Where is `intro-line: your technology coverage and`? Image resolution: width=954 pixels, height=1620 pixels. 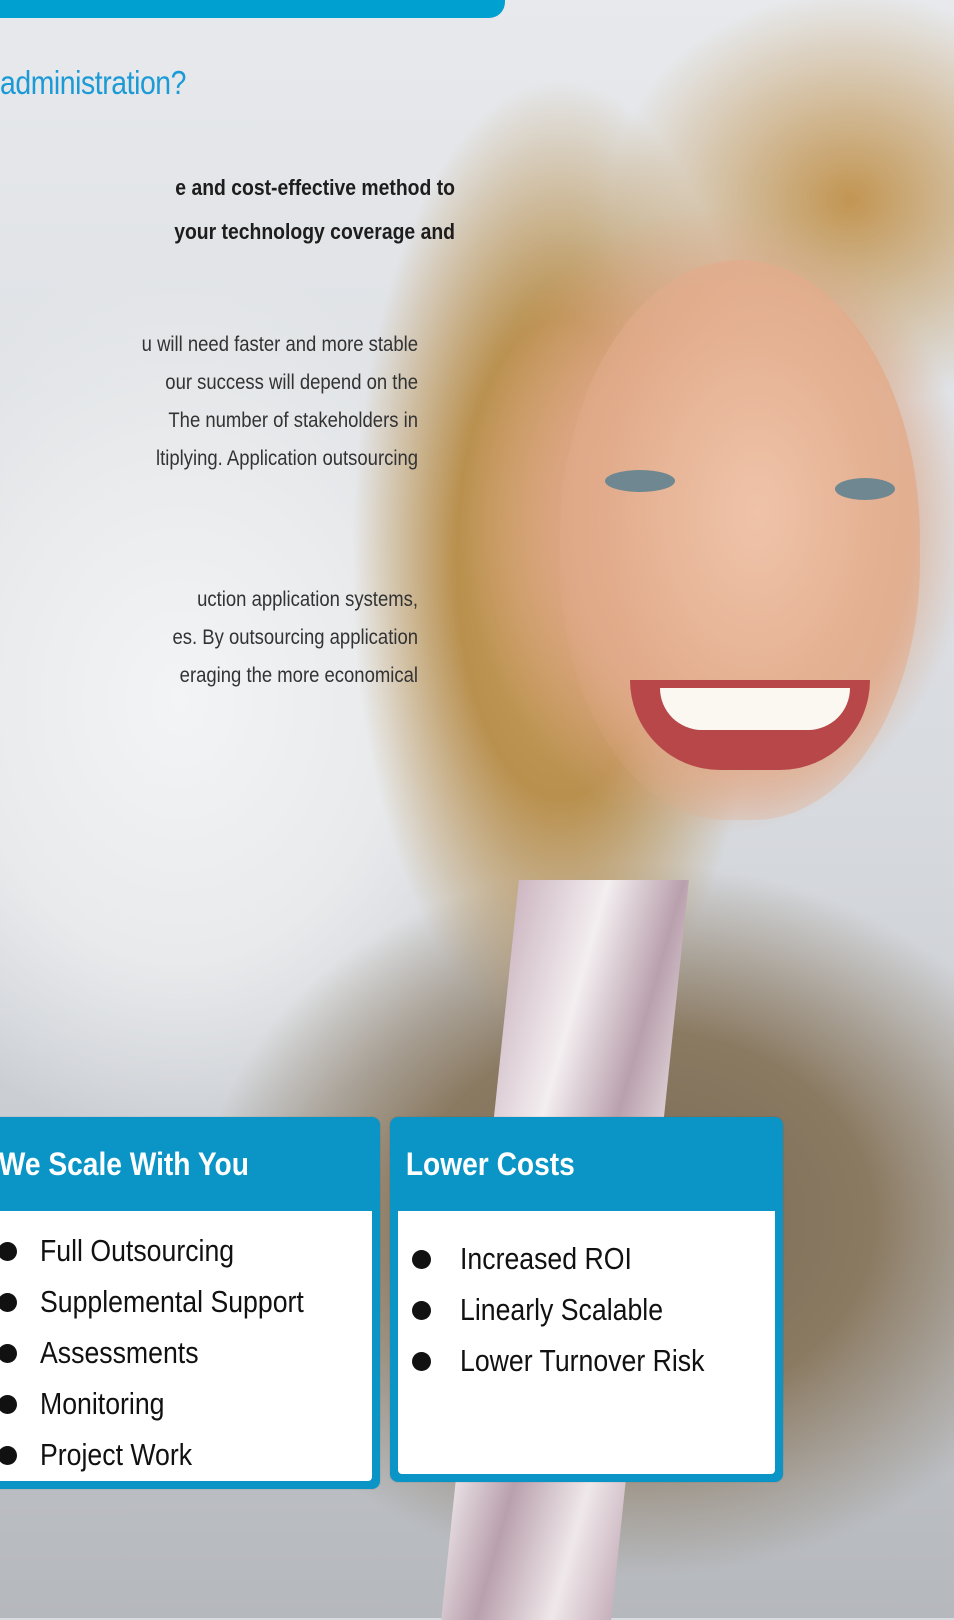
intro-line: your technology coverage and is located at coordinates (315, 231).